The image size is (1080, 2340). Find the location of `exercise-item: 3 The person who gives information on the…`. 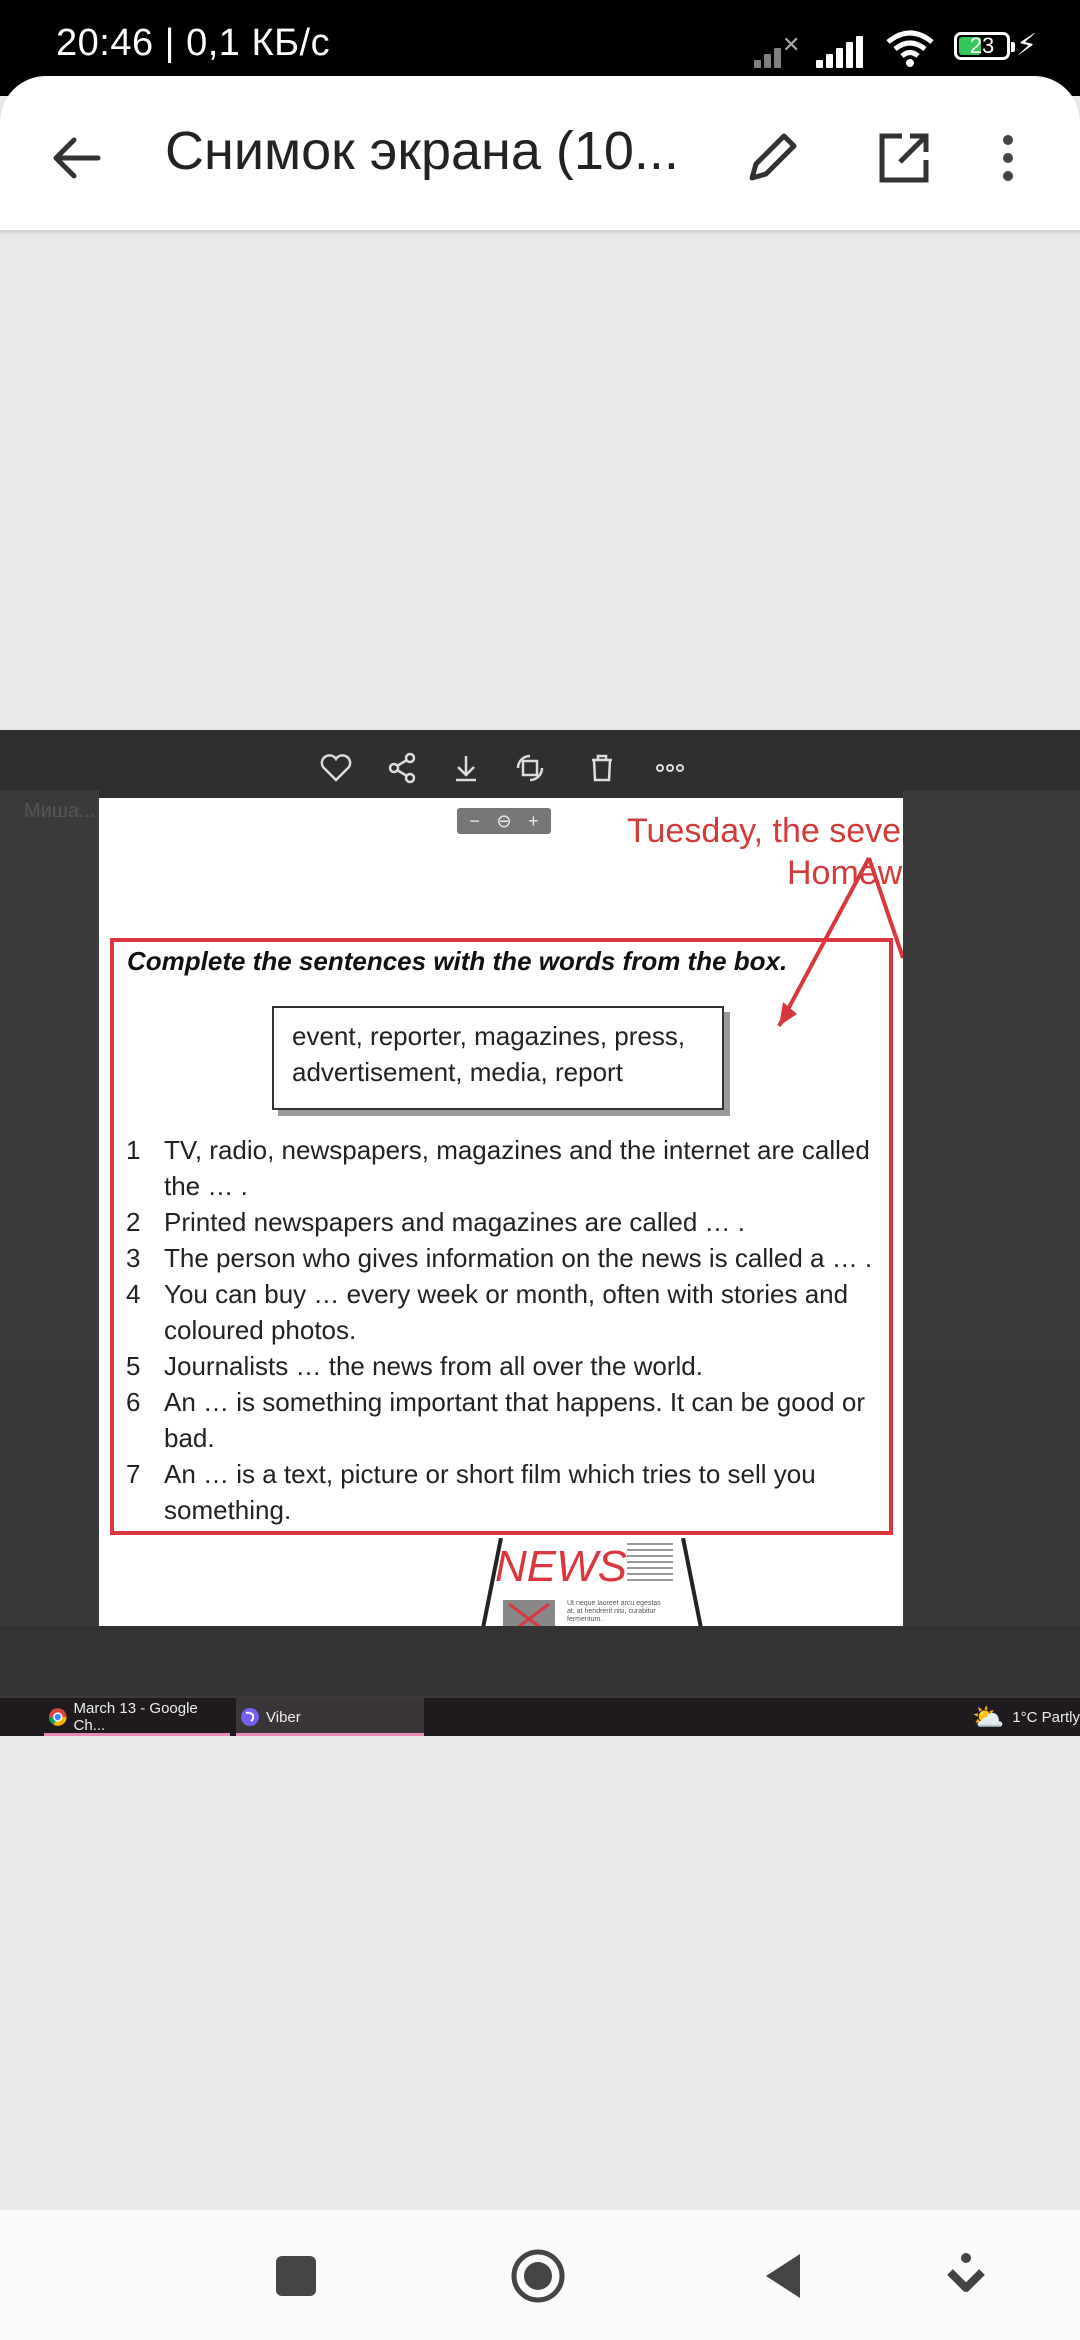

exercise-item: 3 The person who gives information on the… is located at coordinates (512, 1258).